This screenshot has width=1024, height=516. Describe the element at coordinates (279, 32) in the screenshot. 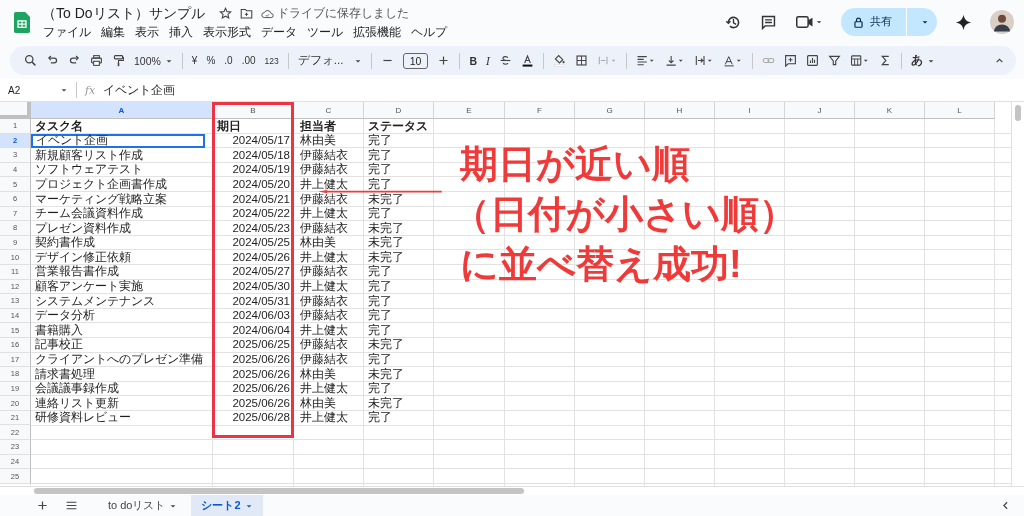

I see `menu-item: データ` at that location.